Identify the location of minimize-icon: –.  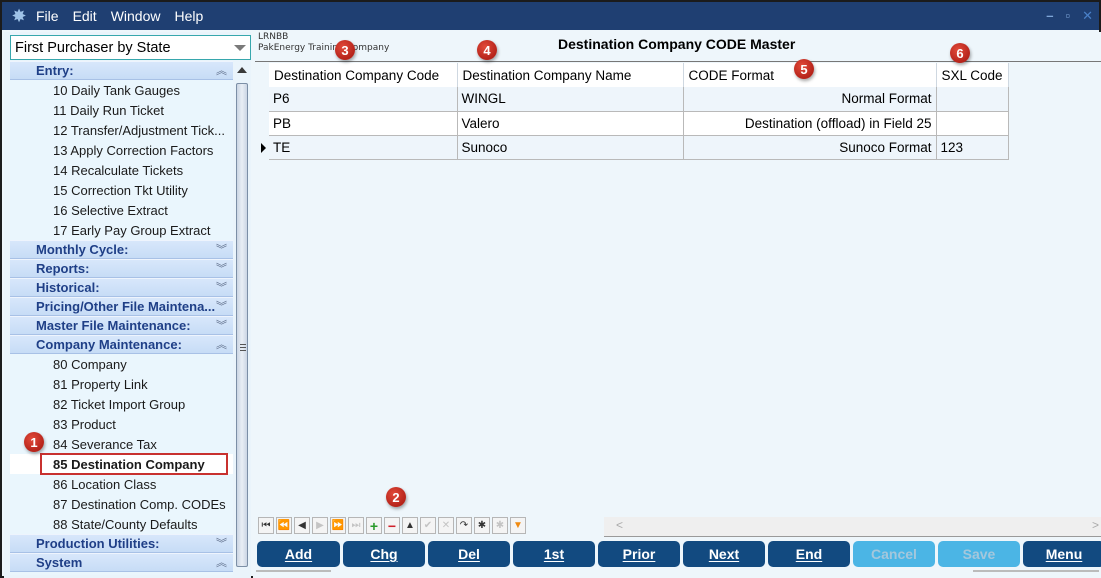
(1049, 16).